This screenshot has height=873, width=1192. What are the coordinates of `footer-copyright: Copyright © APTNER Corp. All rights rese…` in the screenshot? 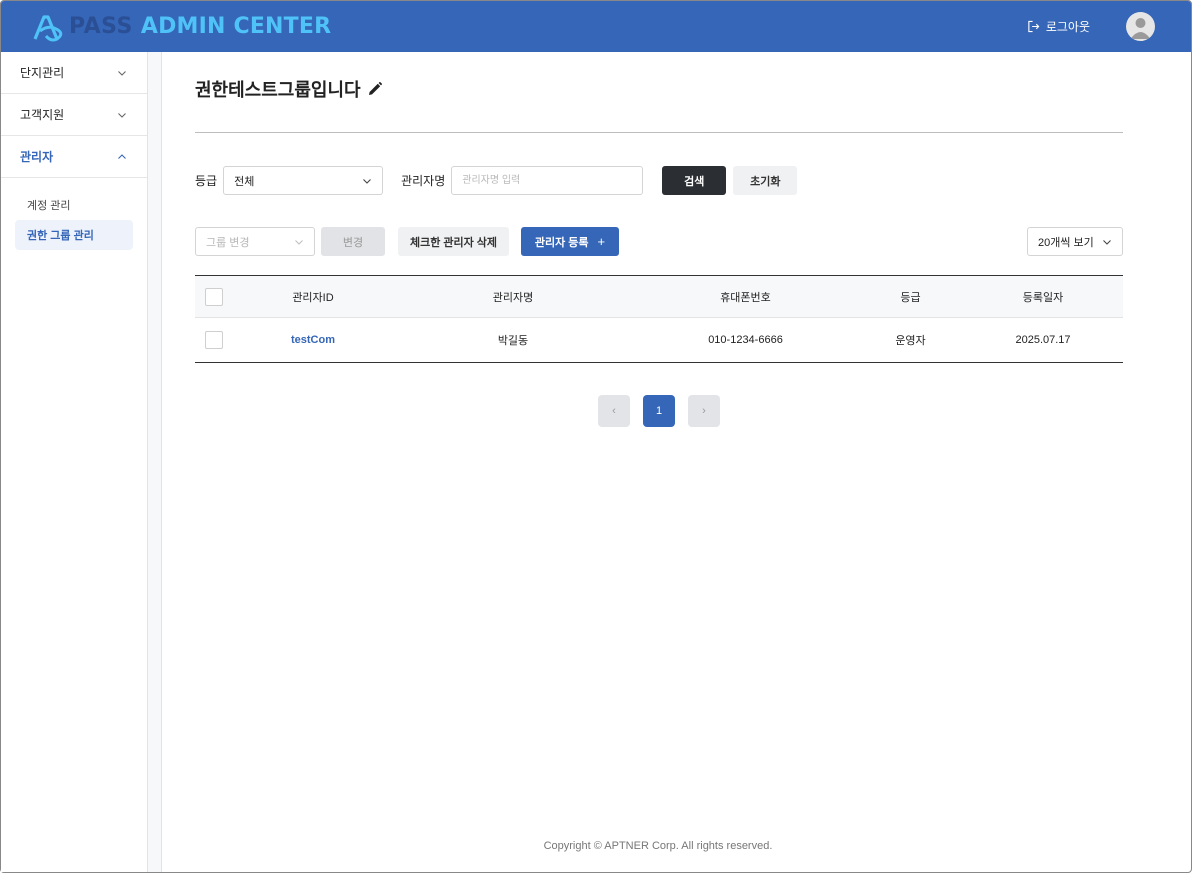 It's located at (658, 846).